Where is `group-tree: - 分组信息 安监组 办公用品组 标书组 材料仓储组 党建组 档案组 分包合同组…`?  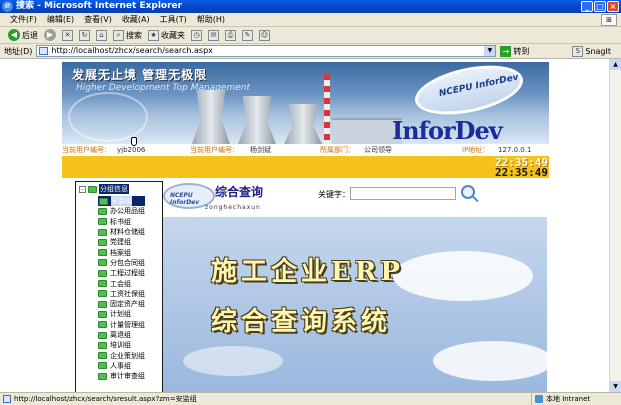 group-tree: - 分组信息 安监组 办公用品组 标书组 材料仓储组 党建组 档案组 分包合同组… is located at coordinates (119, 286).